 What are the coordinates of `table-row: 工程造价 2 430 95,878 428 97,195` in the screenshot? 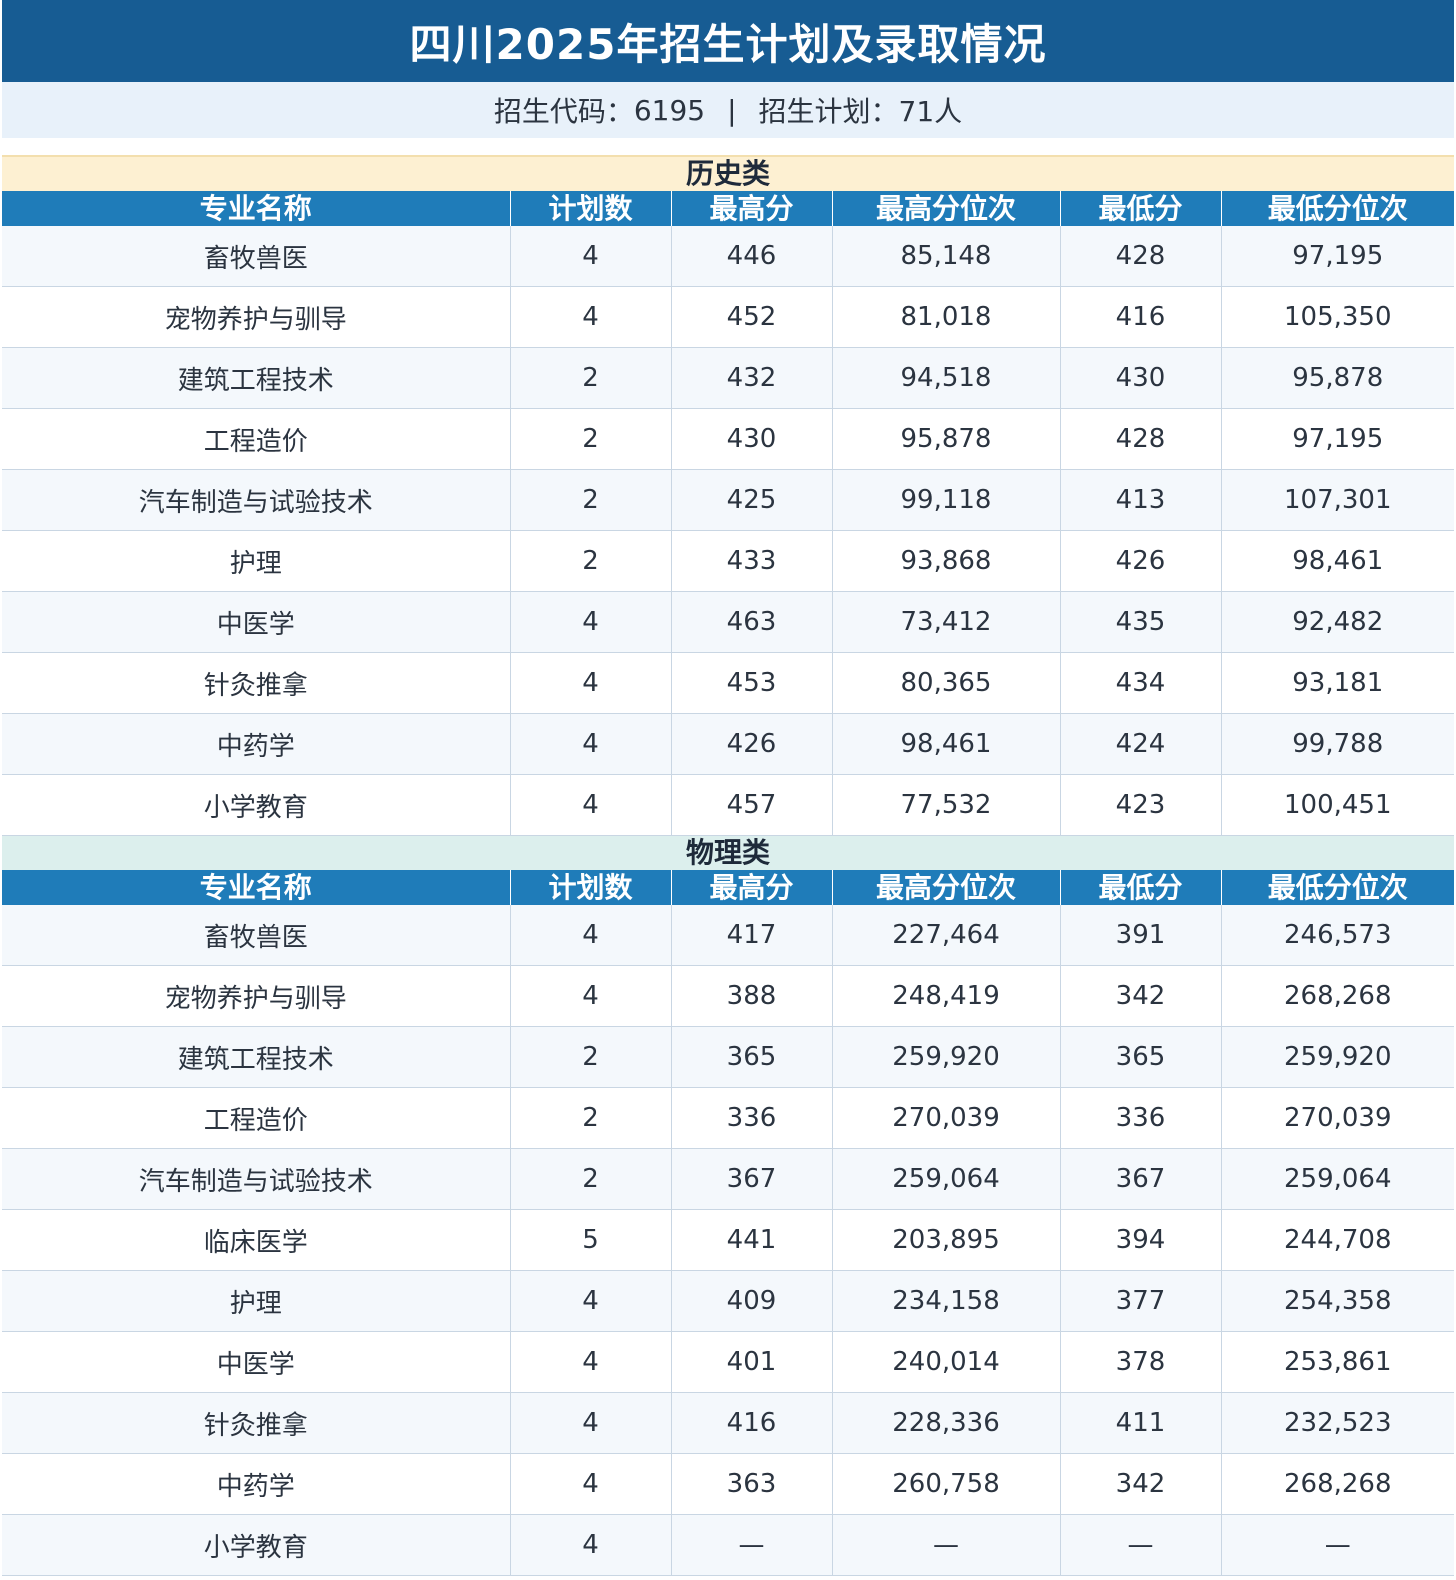 It's located at (728, 439).